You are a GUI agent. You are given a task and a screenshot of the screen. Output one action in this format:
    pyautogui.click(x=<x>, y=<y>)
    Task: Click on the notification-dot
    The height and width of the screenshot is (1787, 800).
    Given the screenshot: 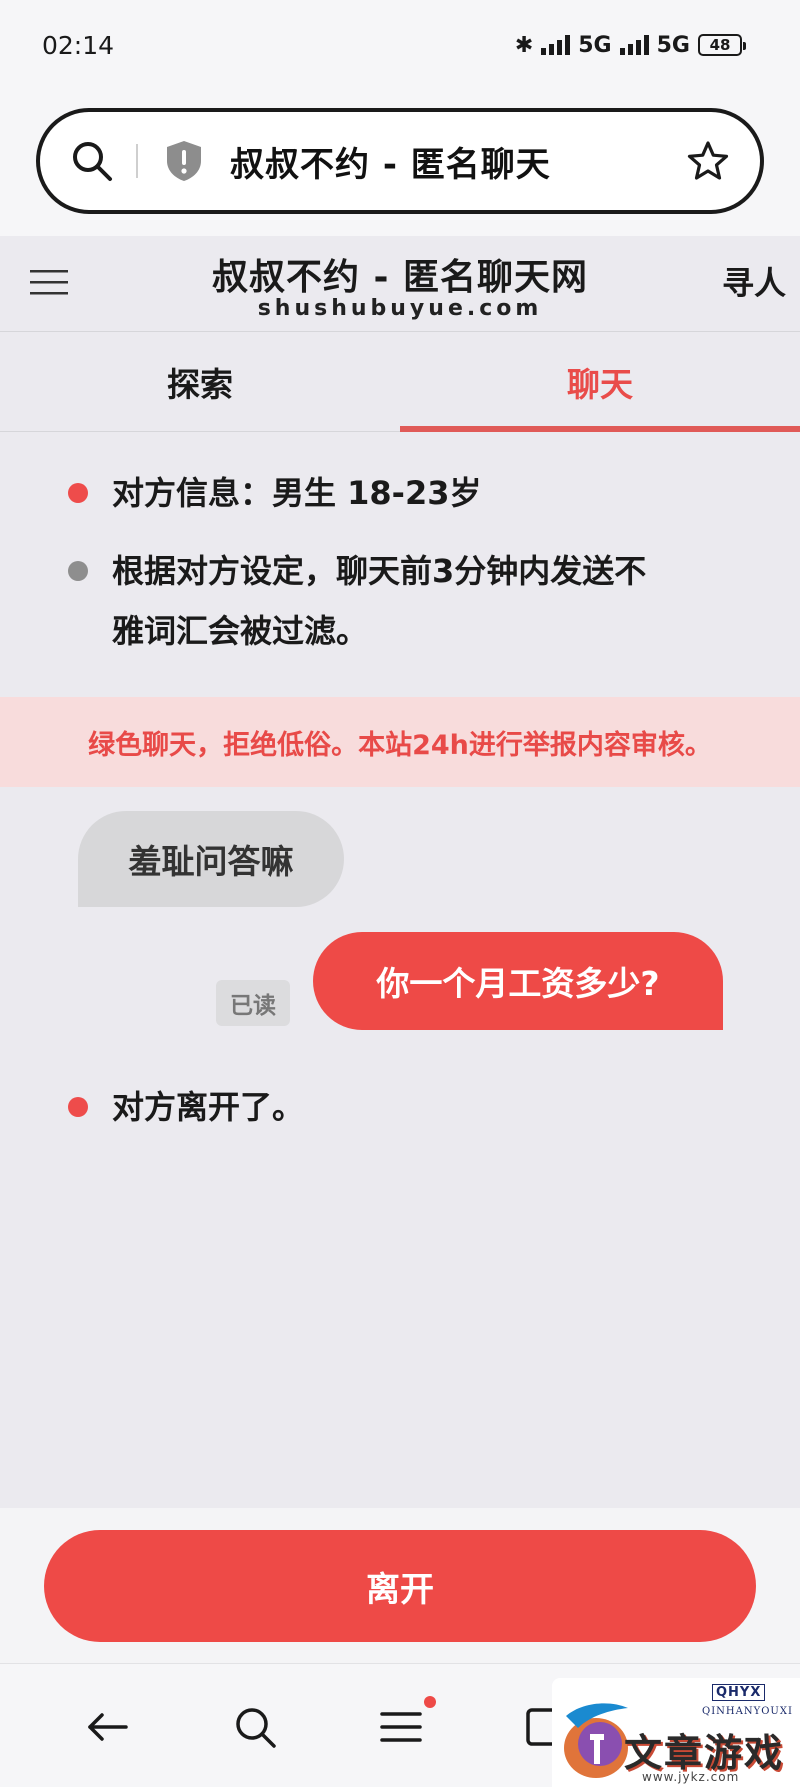 What is the action you would take?
    pyautogui.click(x=430, y=1702)
    